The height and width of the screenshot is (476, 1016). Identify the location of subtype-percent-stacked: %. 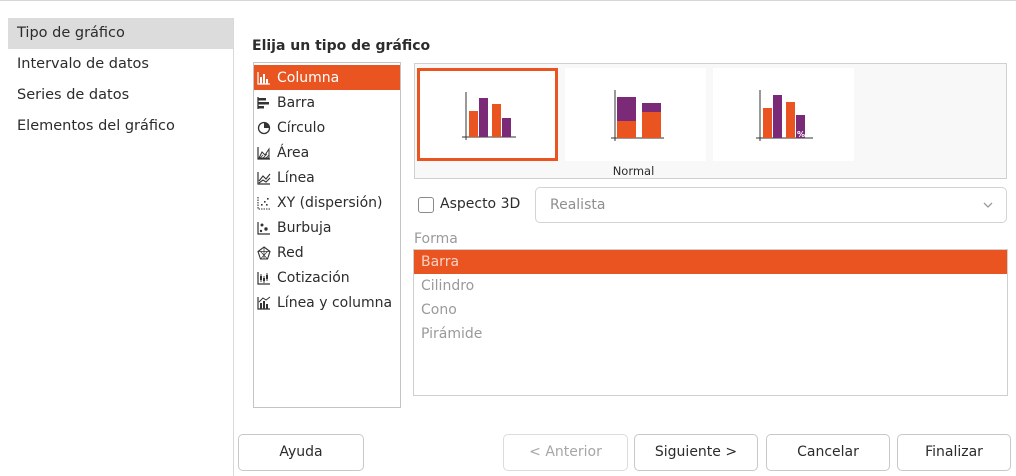
(783, 114).